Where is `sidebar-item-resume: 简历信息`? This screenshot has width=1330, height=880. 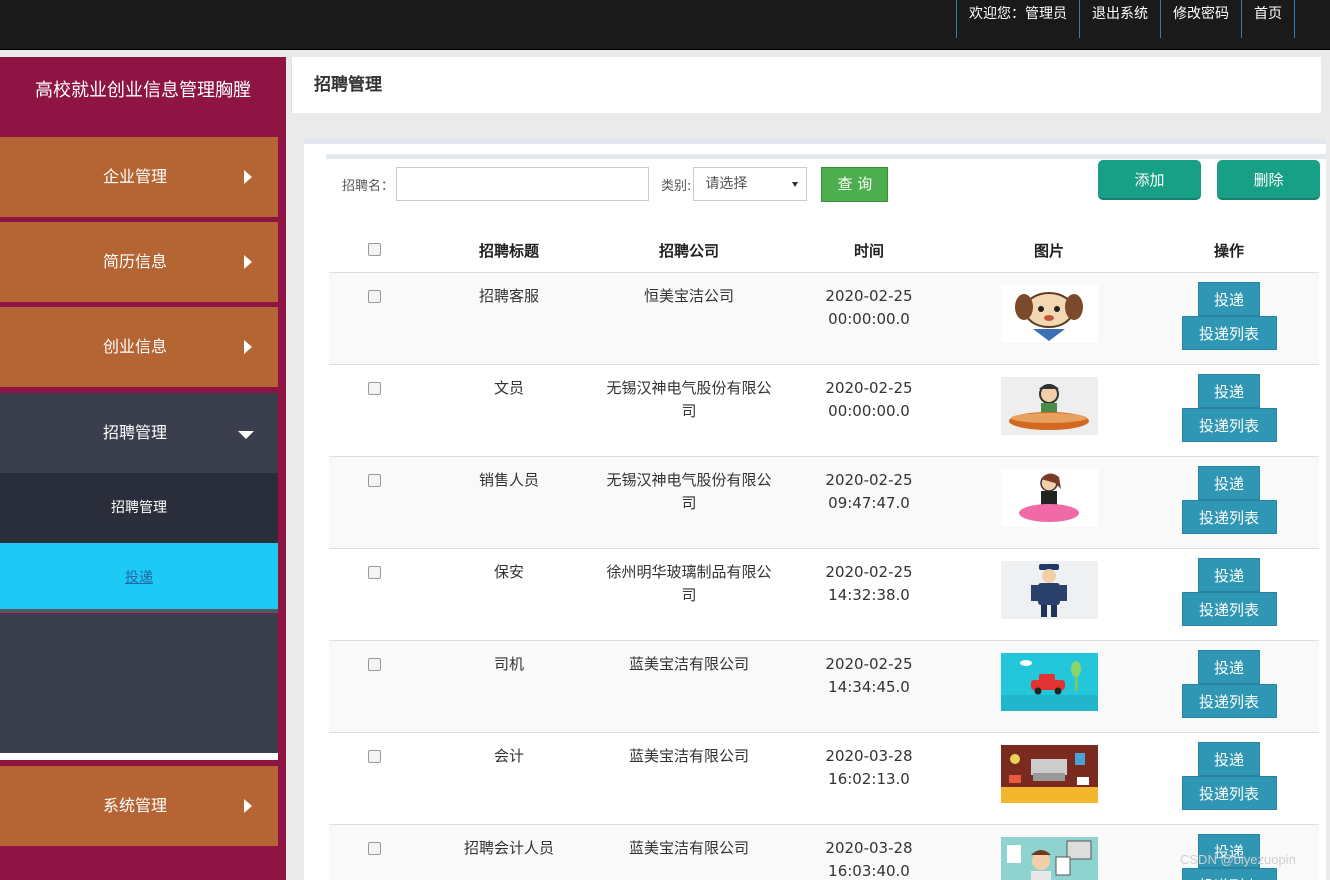
sidebar-item-resume: 简历信息 is located at coordinates (139, 262).